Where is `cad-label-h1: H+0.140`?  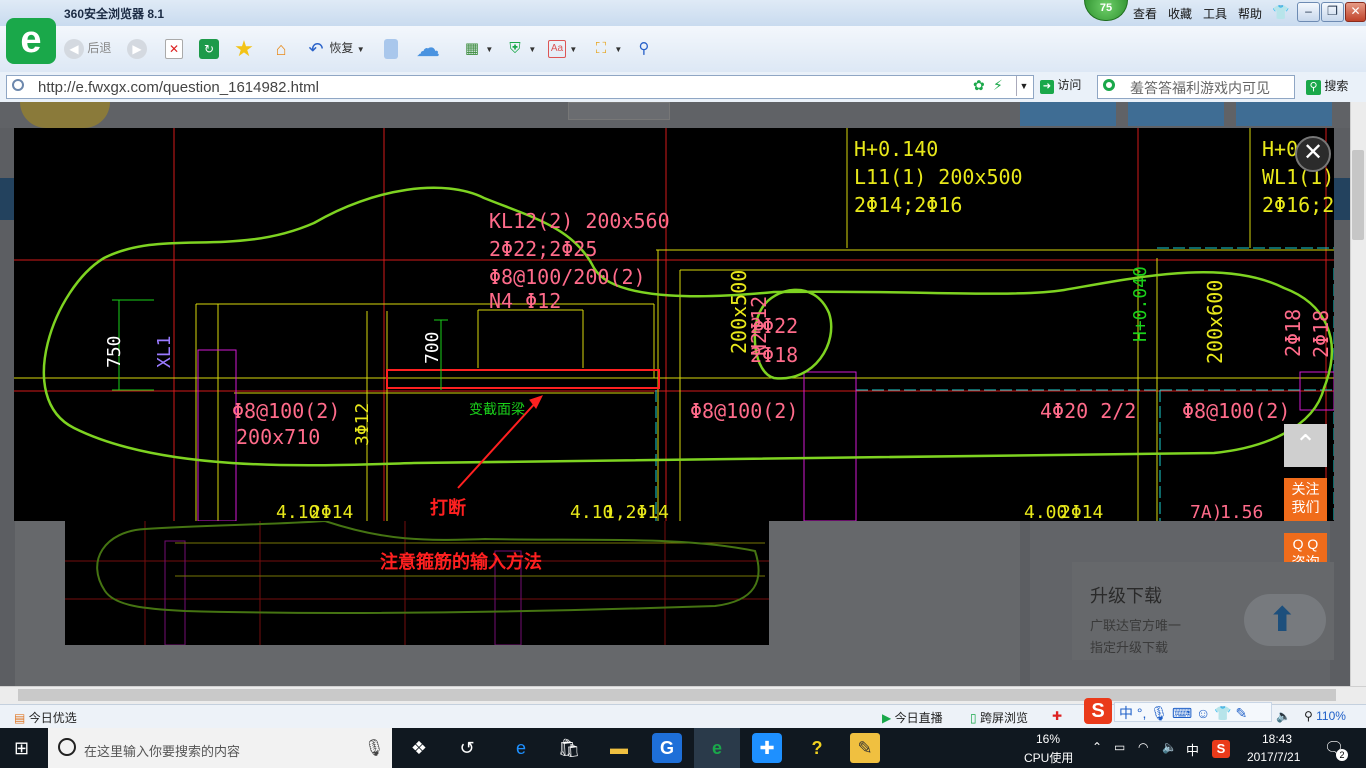
cad-label-h1: H+0.140 is located at coordinates (896, 149).